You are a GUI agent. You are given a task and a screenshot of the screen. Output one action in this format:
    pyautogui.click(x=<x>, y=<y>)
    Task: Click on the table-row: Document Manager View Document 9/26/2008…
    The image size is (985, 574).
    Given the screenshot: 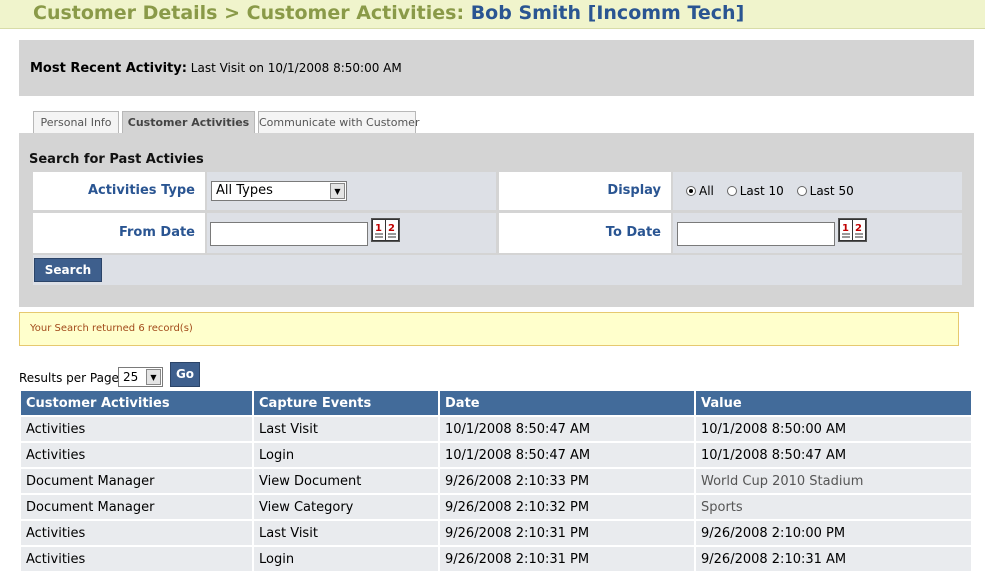 What is the action you would take?
    pyautogui.click(x=496, y=481)
    